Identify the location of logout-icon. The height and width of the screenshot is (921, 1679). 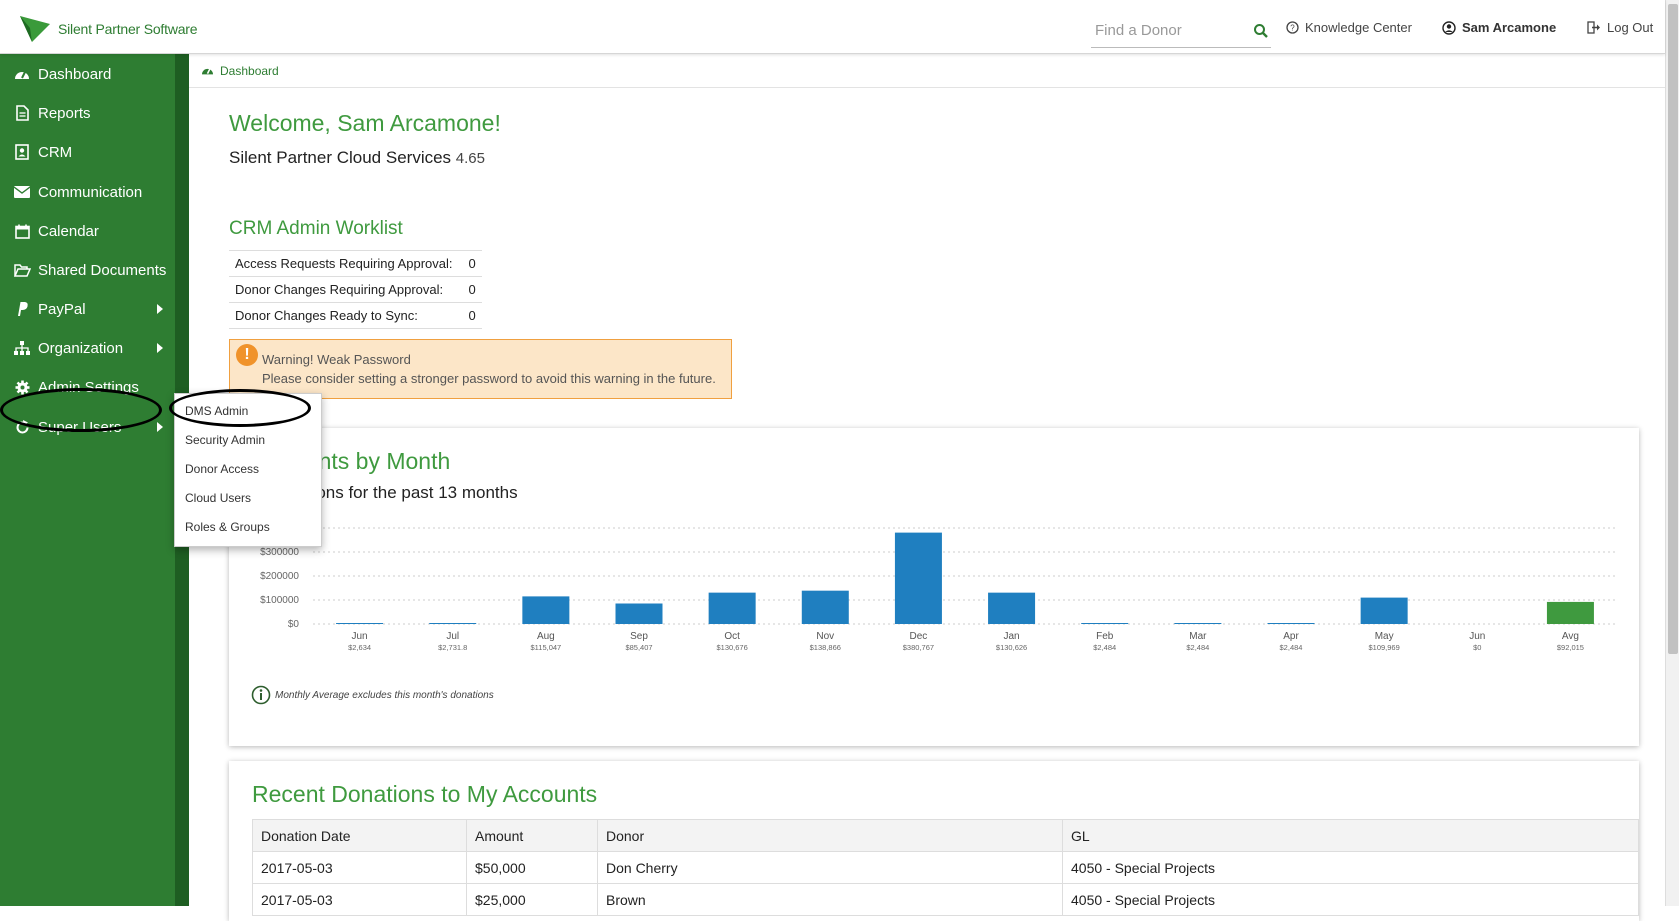
(1593, 27).